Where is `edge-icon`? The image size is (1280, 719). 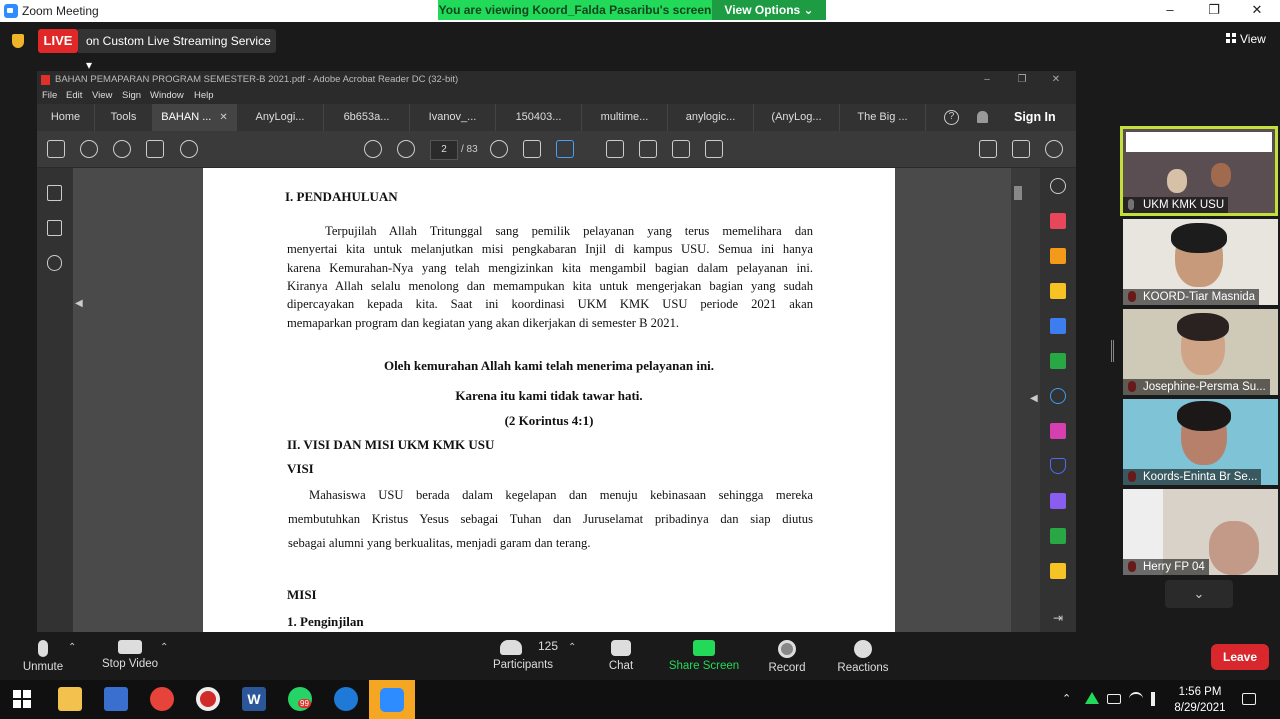 edge-icon is located at coordinates (346, 699).